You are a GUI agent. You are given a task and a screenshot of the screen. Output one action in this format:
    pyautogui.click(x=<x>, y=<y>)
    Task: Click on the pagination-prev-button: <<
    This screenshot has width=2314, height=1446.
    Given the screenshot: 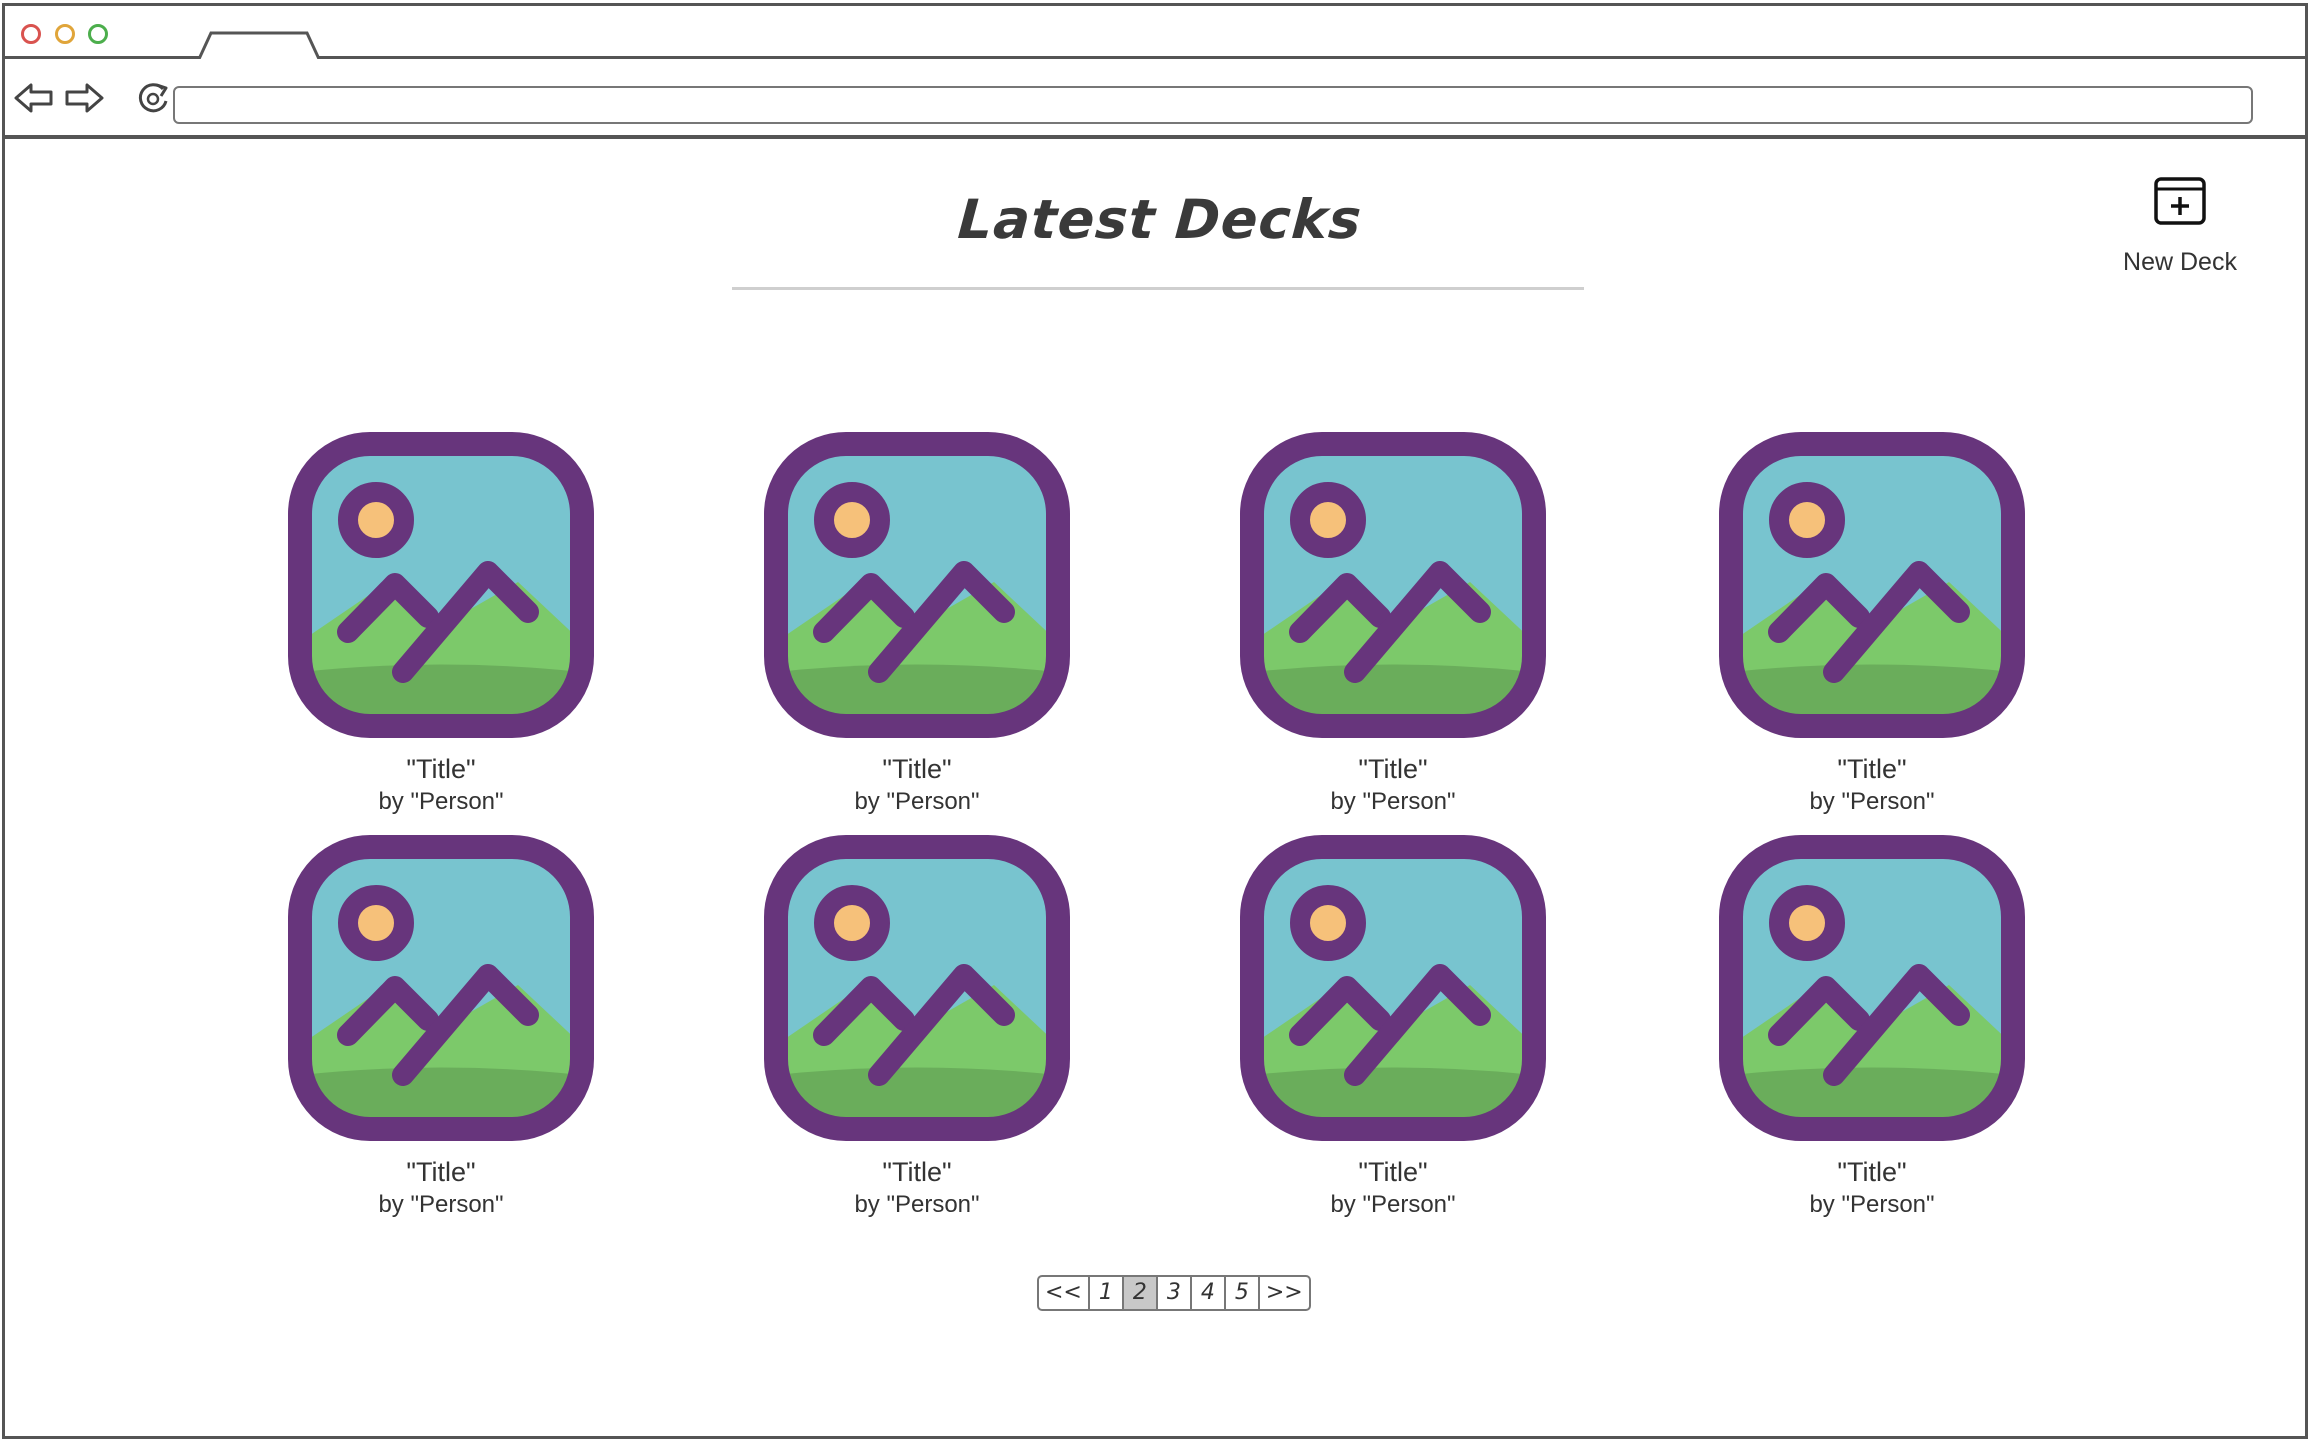 What is the action you would take?
    pyautogui.click(x=1064, y=1293)
    